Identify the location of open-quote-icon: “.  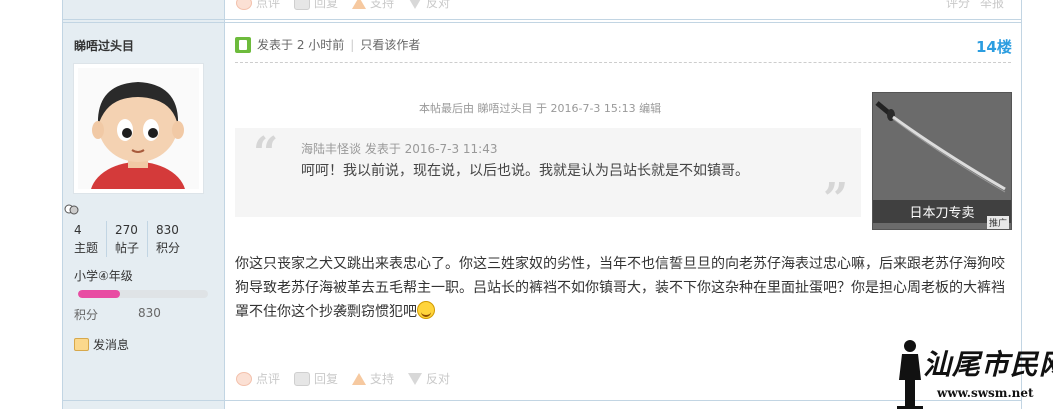
(266, 153).